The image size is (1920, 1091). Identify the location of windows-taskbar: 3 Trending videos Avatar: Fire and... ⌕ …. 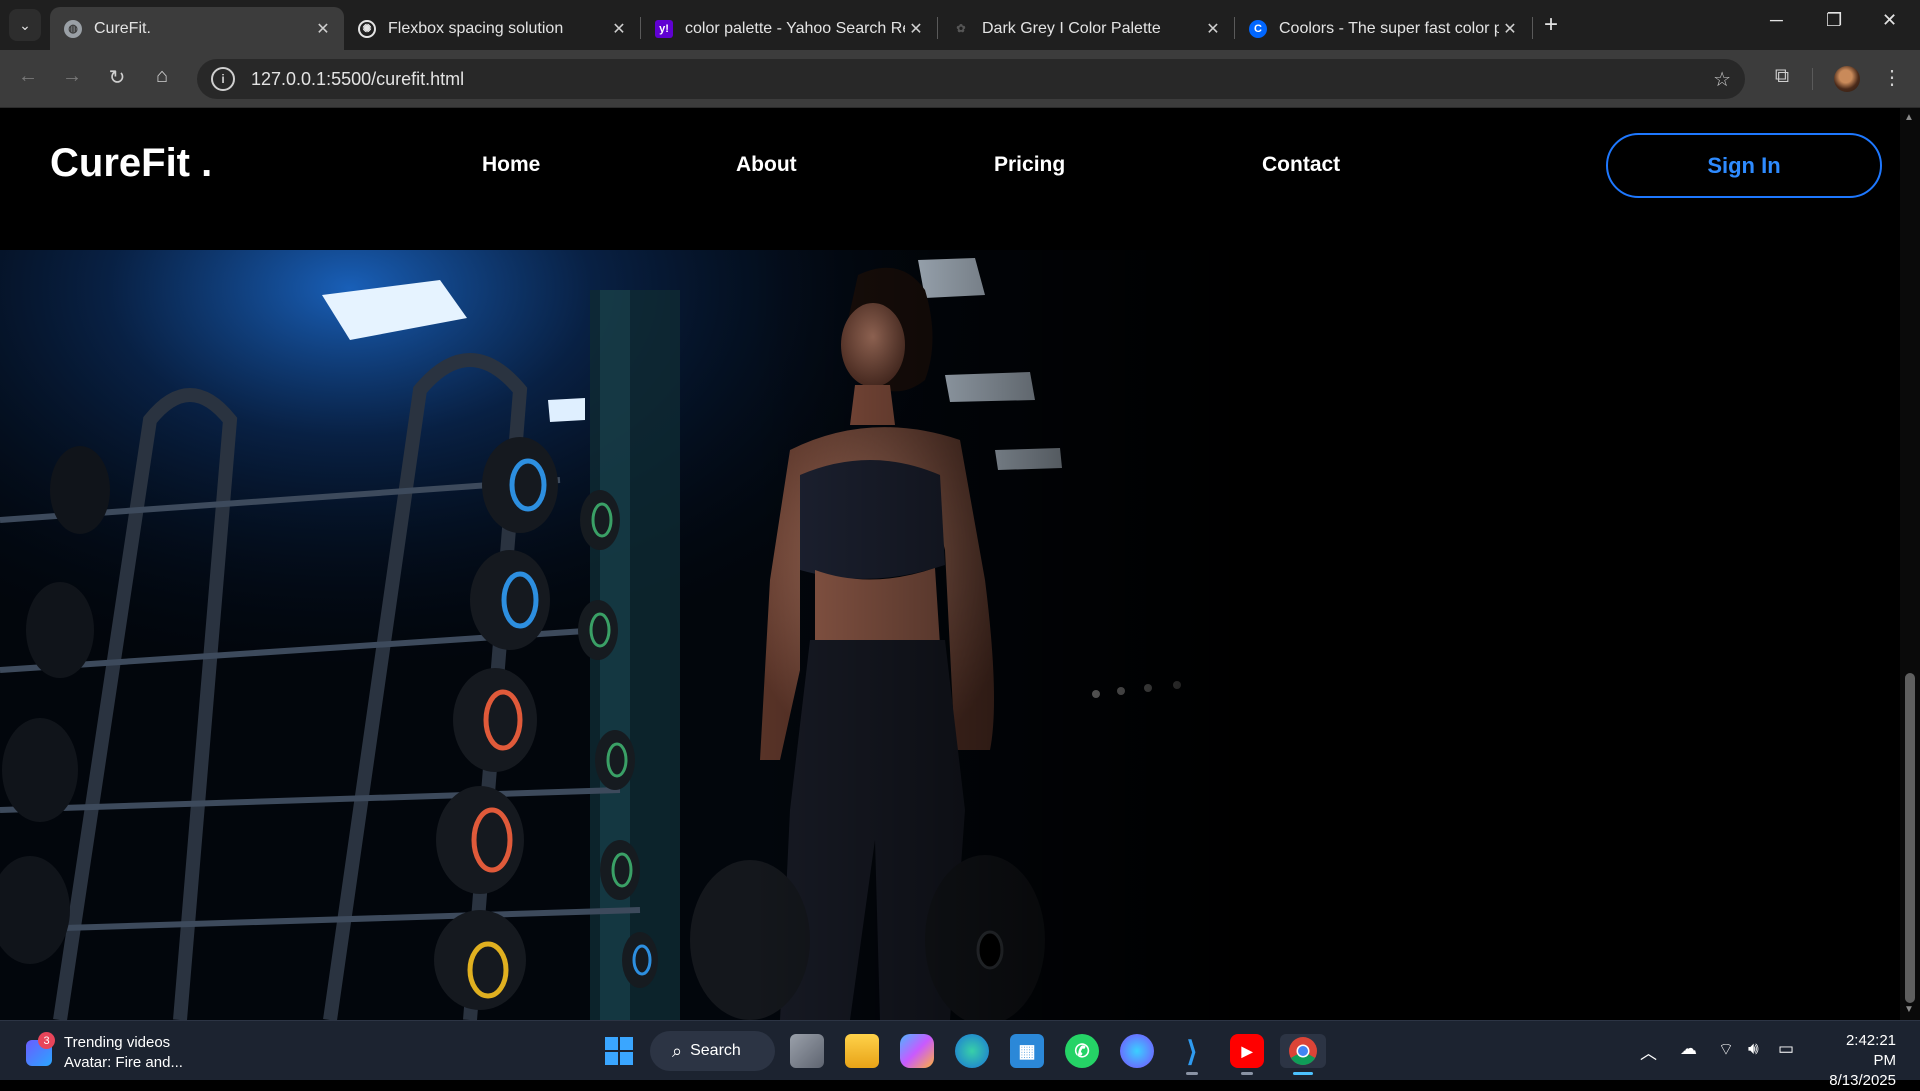
(960, 1054).